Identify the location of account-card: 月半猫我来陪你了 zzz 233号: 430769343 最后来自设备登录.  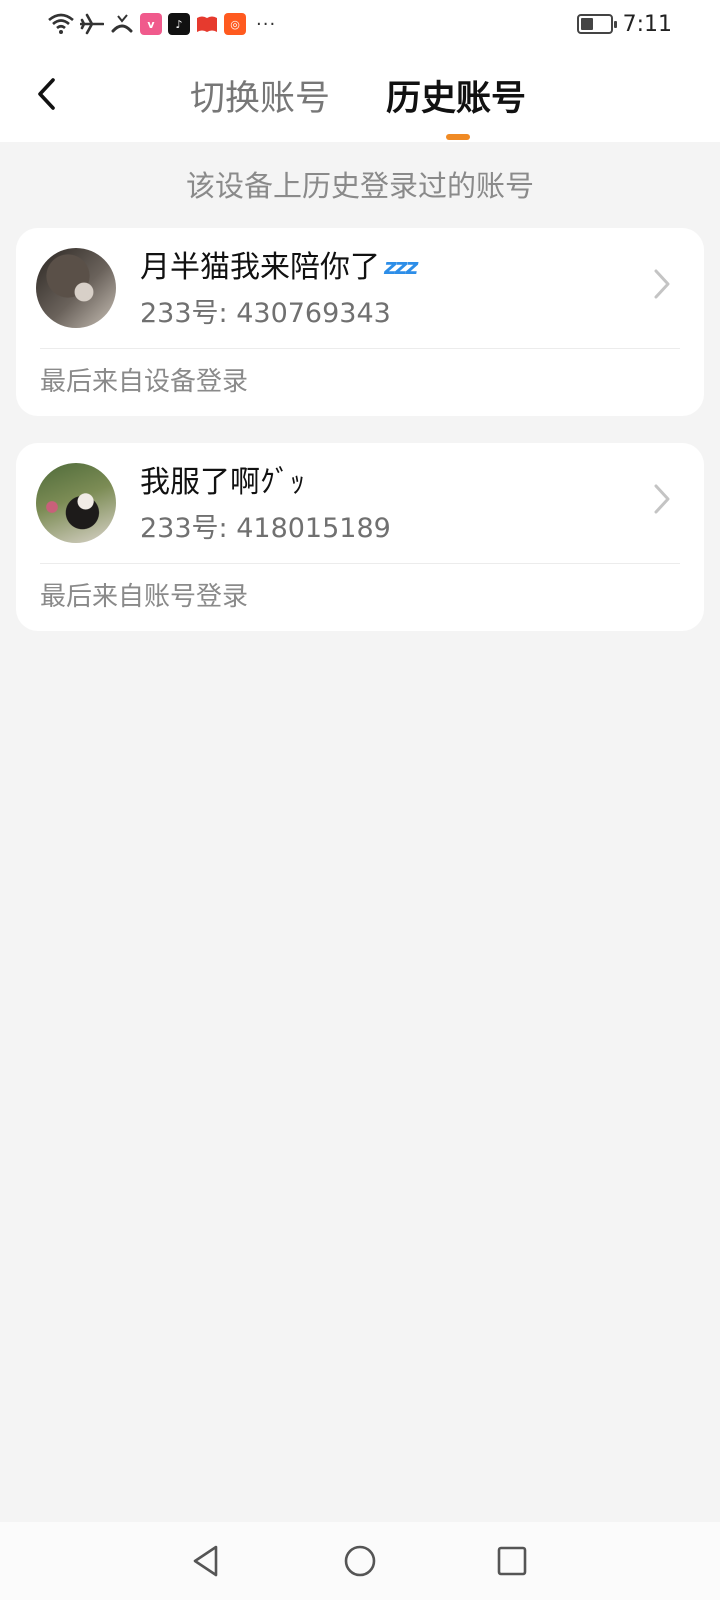
(360, 322).